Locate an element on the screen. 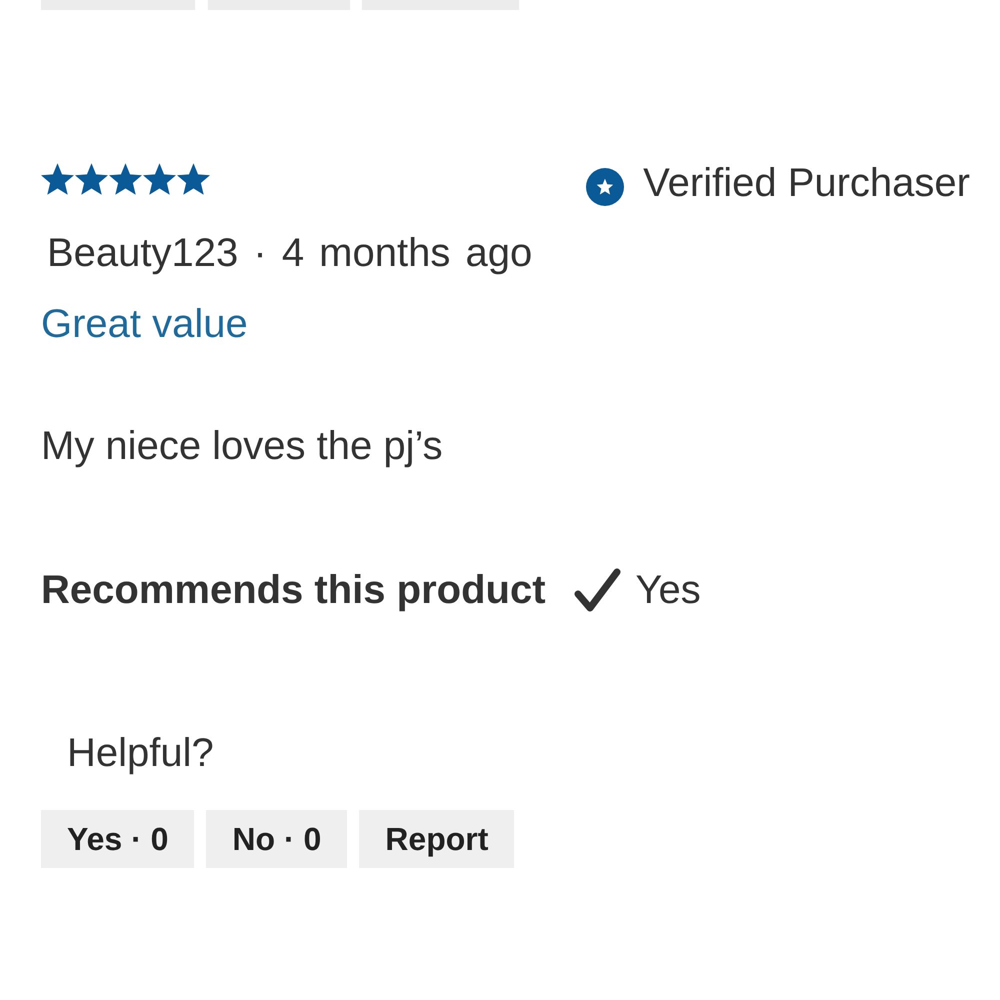  review-byline: Beauty123 · 4 months ago is located at coordinates (289, 253).